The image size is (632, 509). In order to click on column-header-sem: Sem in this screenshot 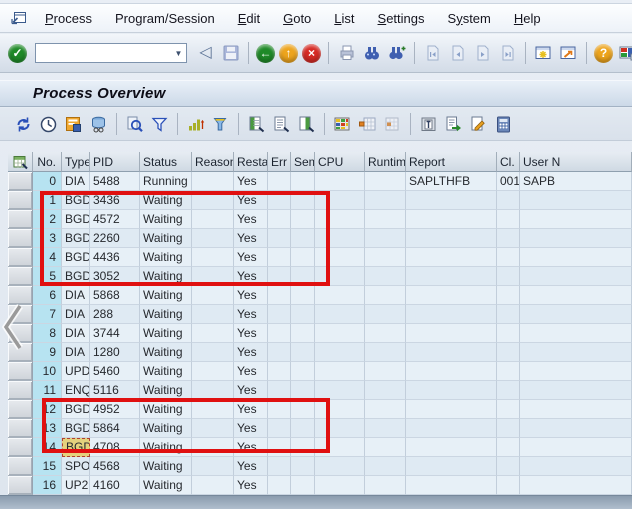, I will do `click(303, 162)`.